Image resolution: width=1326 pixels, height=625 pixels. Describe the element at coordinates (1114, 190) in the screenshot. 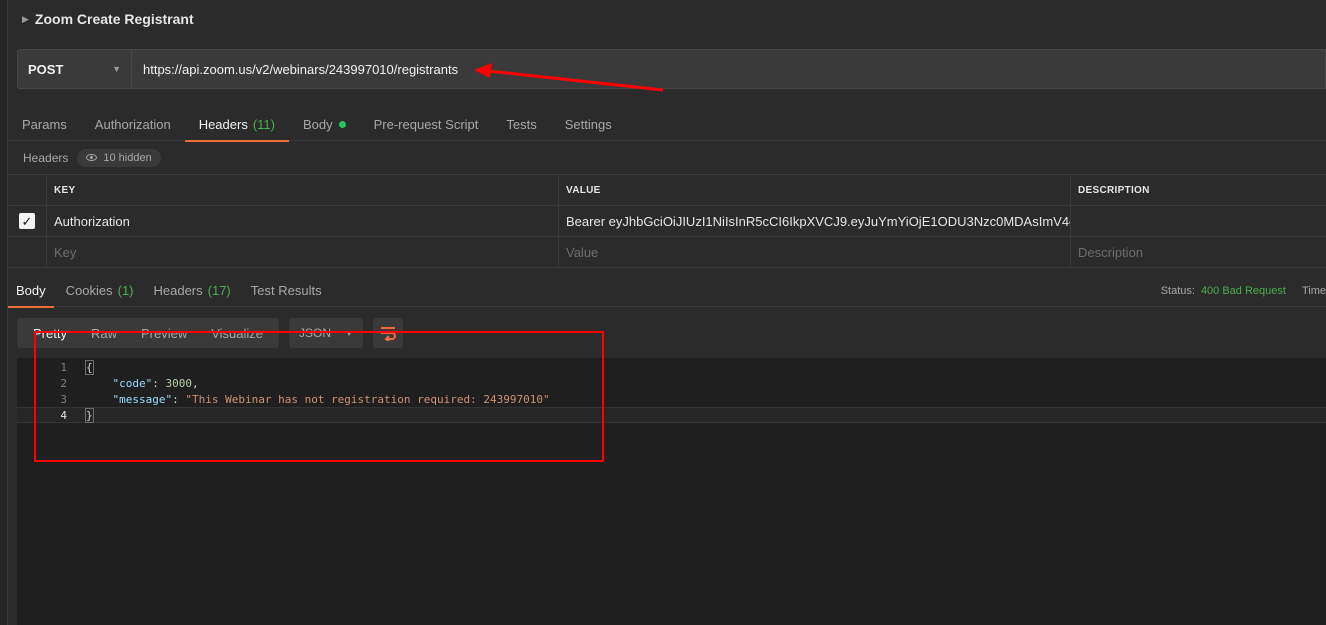

I see `column-description: DESCRIPTION` at that location.